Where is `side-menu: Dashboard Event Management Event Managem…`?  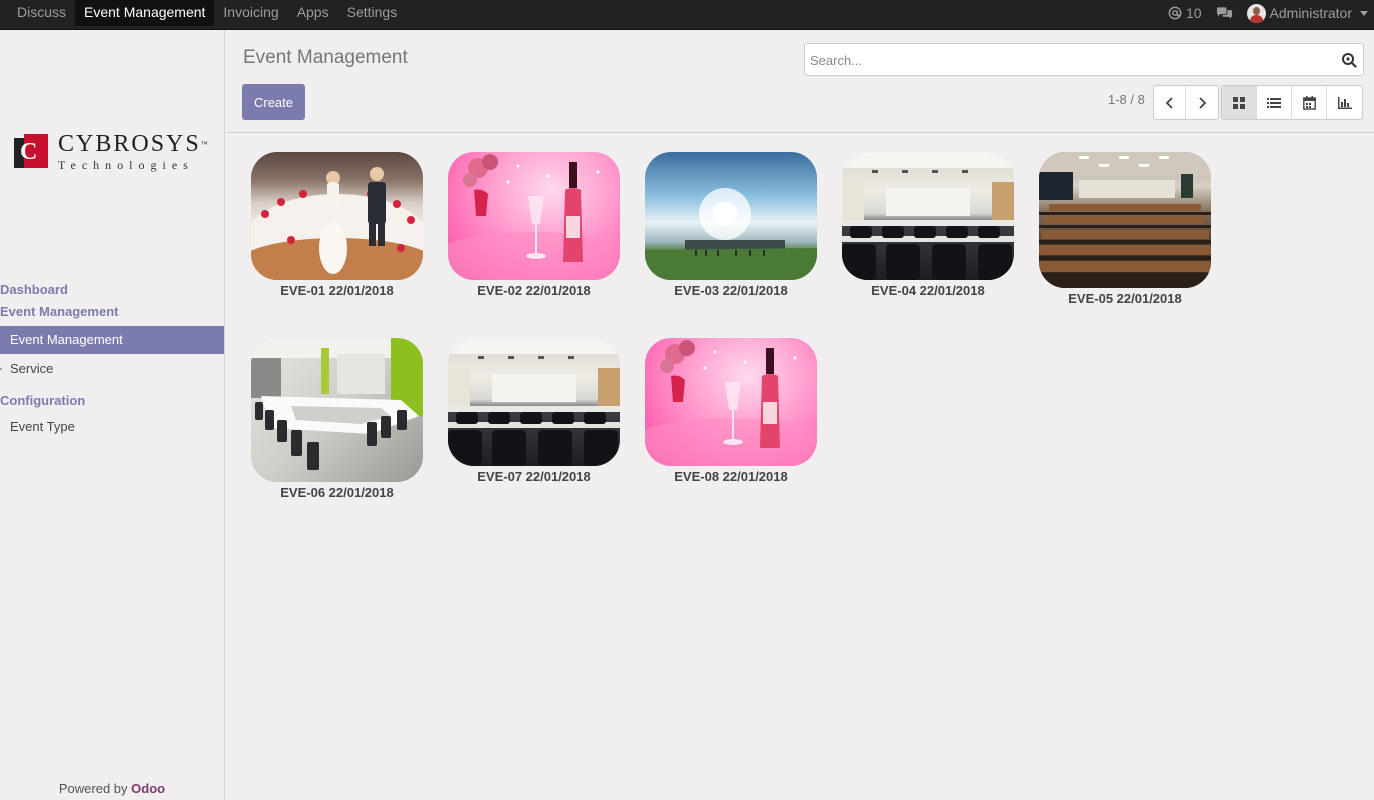 side-menu: Dashboard Event Management Event Managem… is located at coordinates (112, 360).